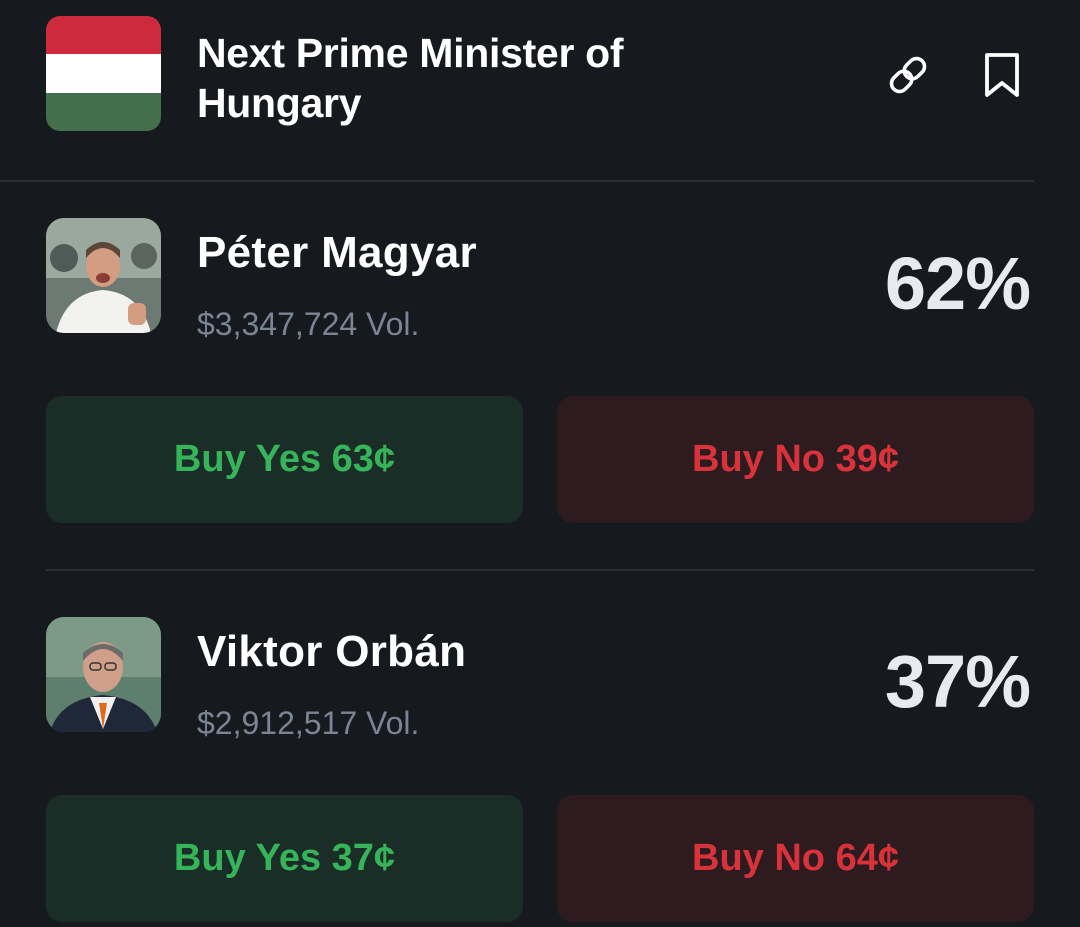 This screenshot has width=1080, height=927. What do you see at coordinates (103, 73) in the screenshot?
I see `hungary-flag-icon` at bounding box center [103, 73].